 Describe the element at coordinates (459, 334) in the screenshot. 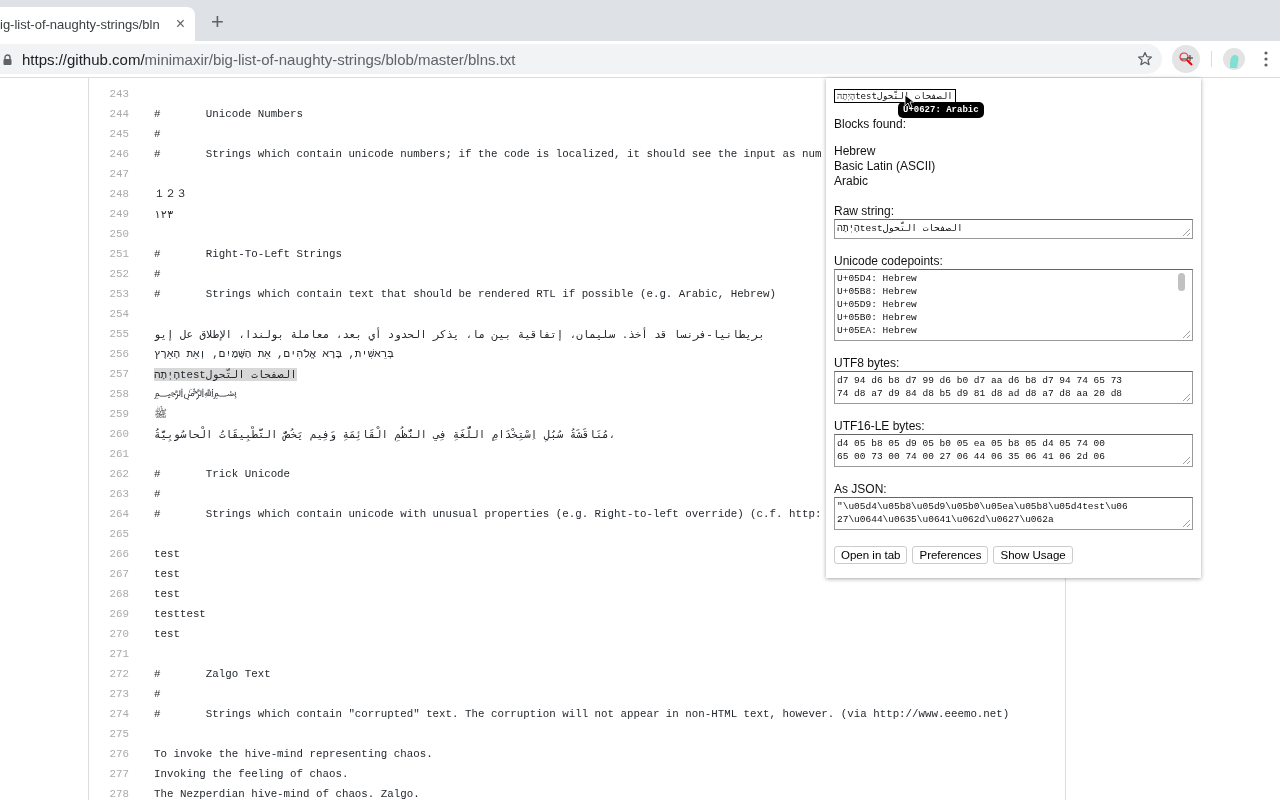

I see `code-line: بريطانيا-فرنسا قد أخذ. سليمان، إتفاقية بين ما، يذكر الحدود أي بعد، معاملة بولندا، الإطلاق عل إيو` at that location.